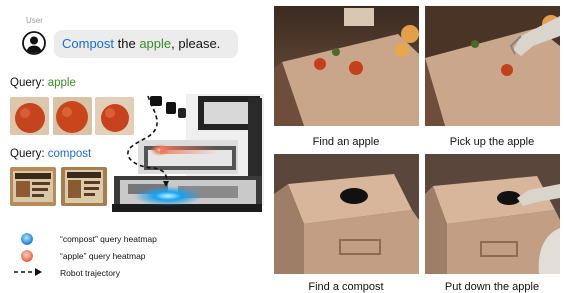 This screenshot has height=293, width=564. I want to click on query-compost: Query: compost, so click(50, 154).